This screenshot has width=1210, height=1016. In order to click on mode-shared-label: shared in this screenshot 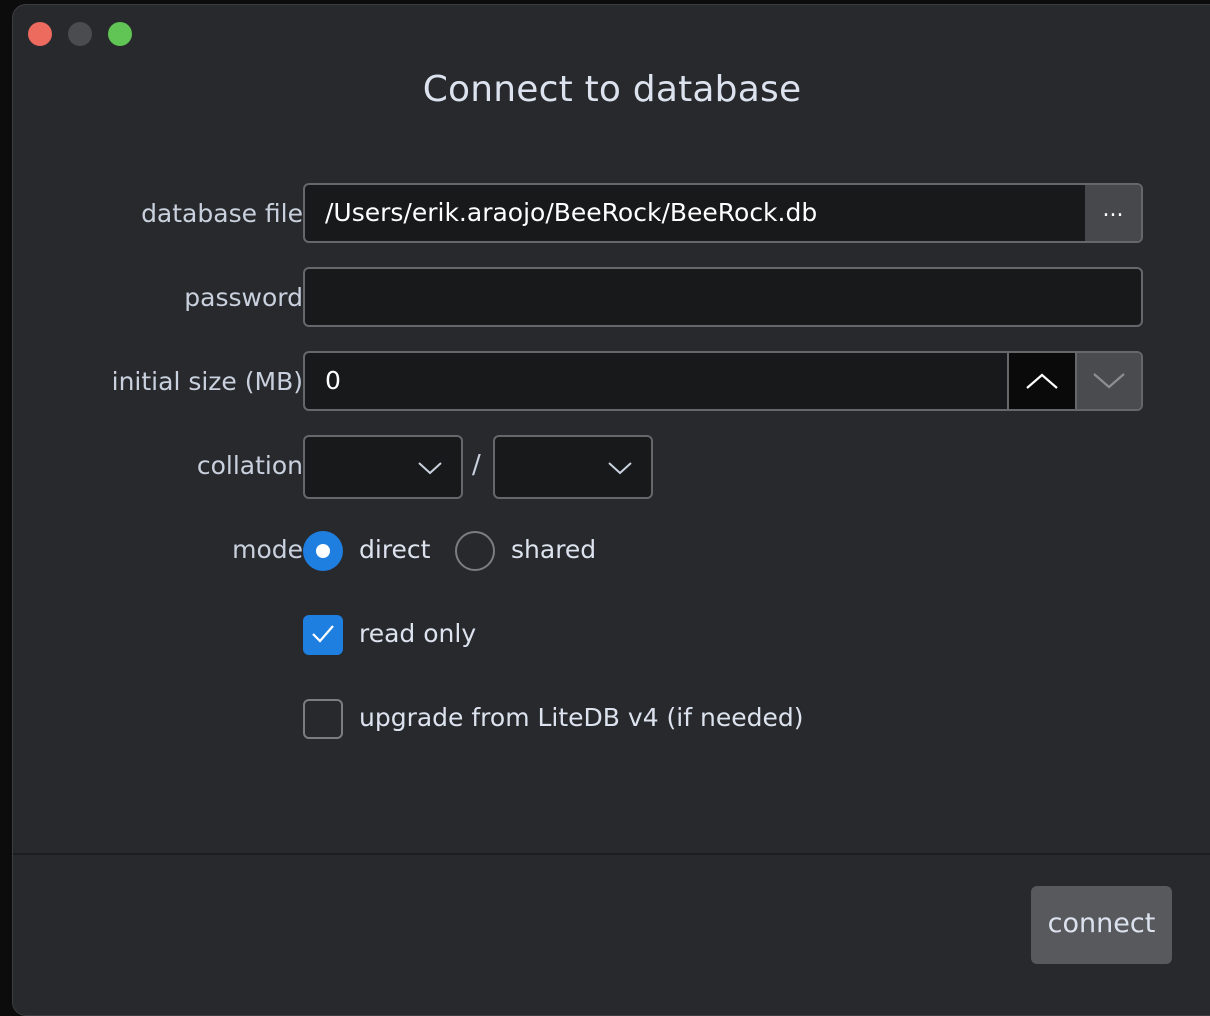, I will do `click(553, 549)`.